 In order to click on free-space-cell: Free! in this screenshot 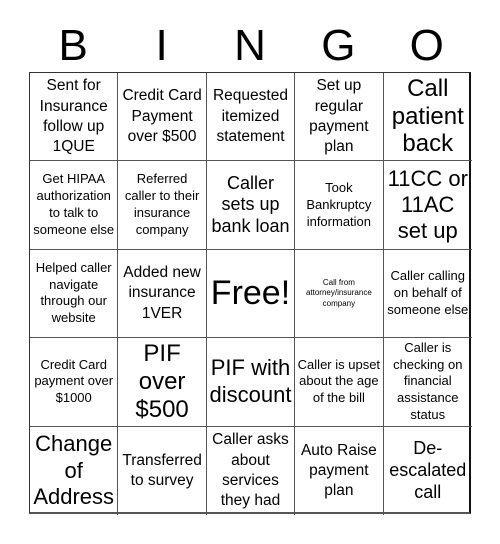, I will do `click(251, 294)`.